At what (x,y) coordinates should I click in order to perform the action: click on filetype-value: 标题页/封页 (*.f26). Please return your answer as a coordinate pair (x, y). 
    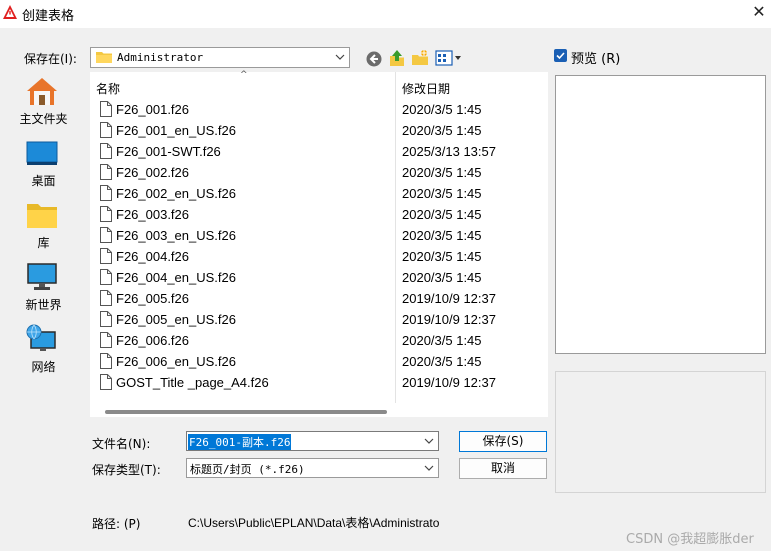
    Looking at the image, I should click on (247, 469).